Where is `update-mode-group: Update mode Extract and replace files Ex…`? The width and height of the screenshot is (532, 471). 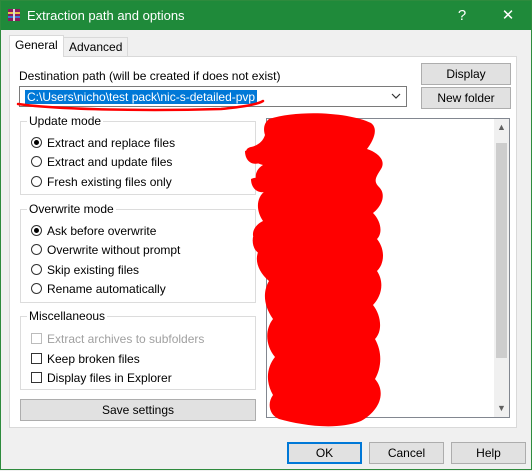 update-mode-group: Update mode Extract and replace files Ex… is located at coordinates (138, 154).